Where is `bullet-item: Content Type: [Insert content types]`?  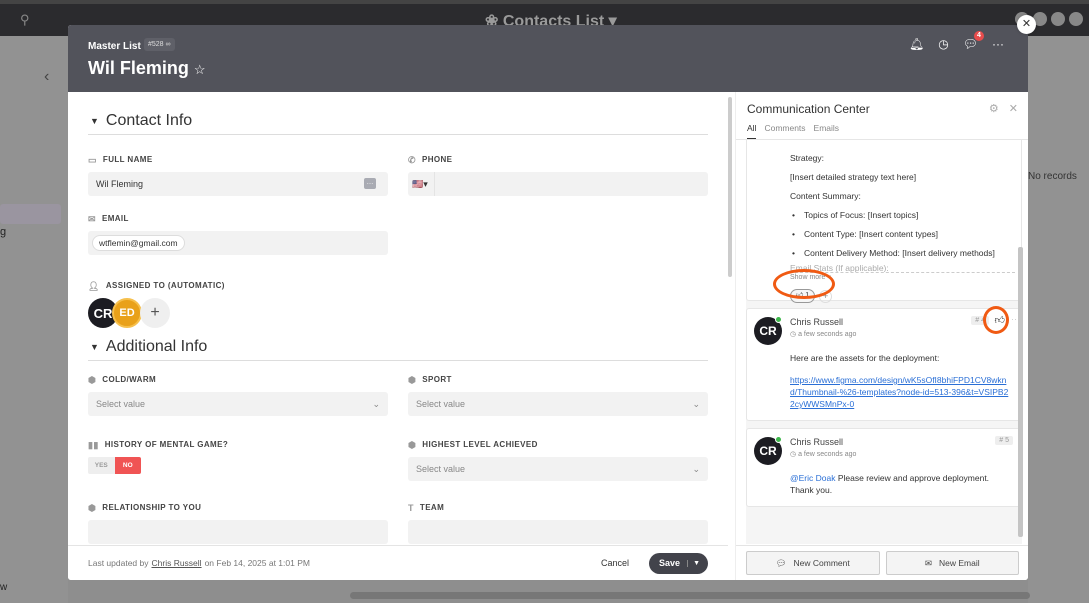 bullet-item: Content Type: [Insert content types] is located at coordinates (905, 234).